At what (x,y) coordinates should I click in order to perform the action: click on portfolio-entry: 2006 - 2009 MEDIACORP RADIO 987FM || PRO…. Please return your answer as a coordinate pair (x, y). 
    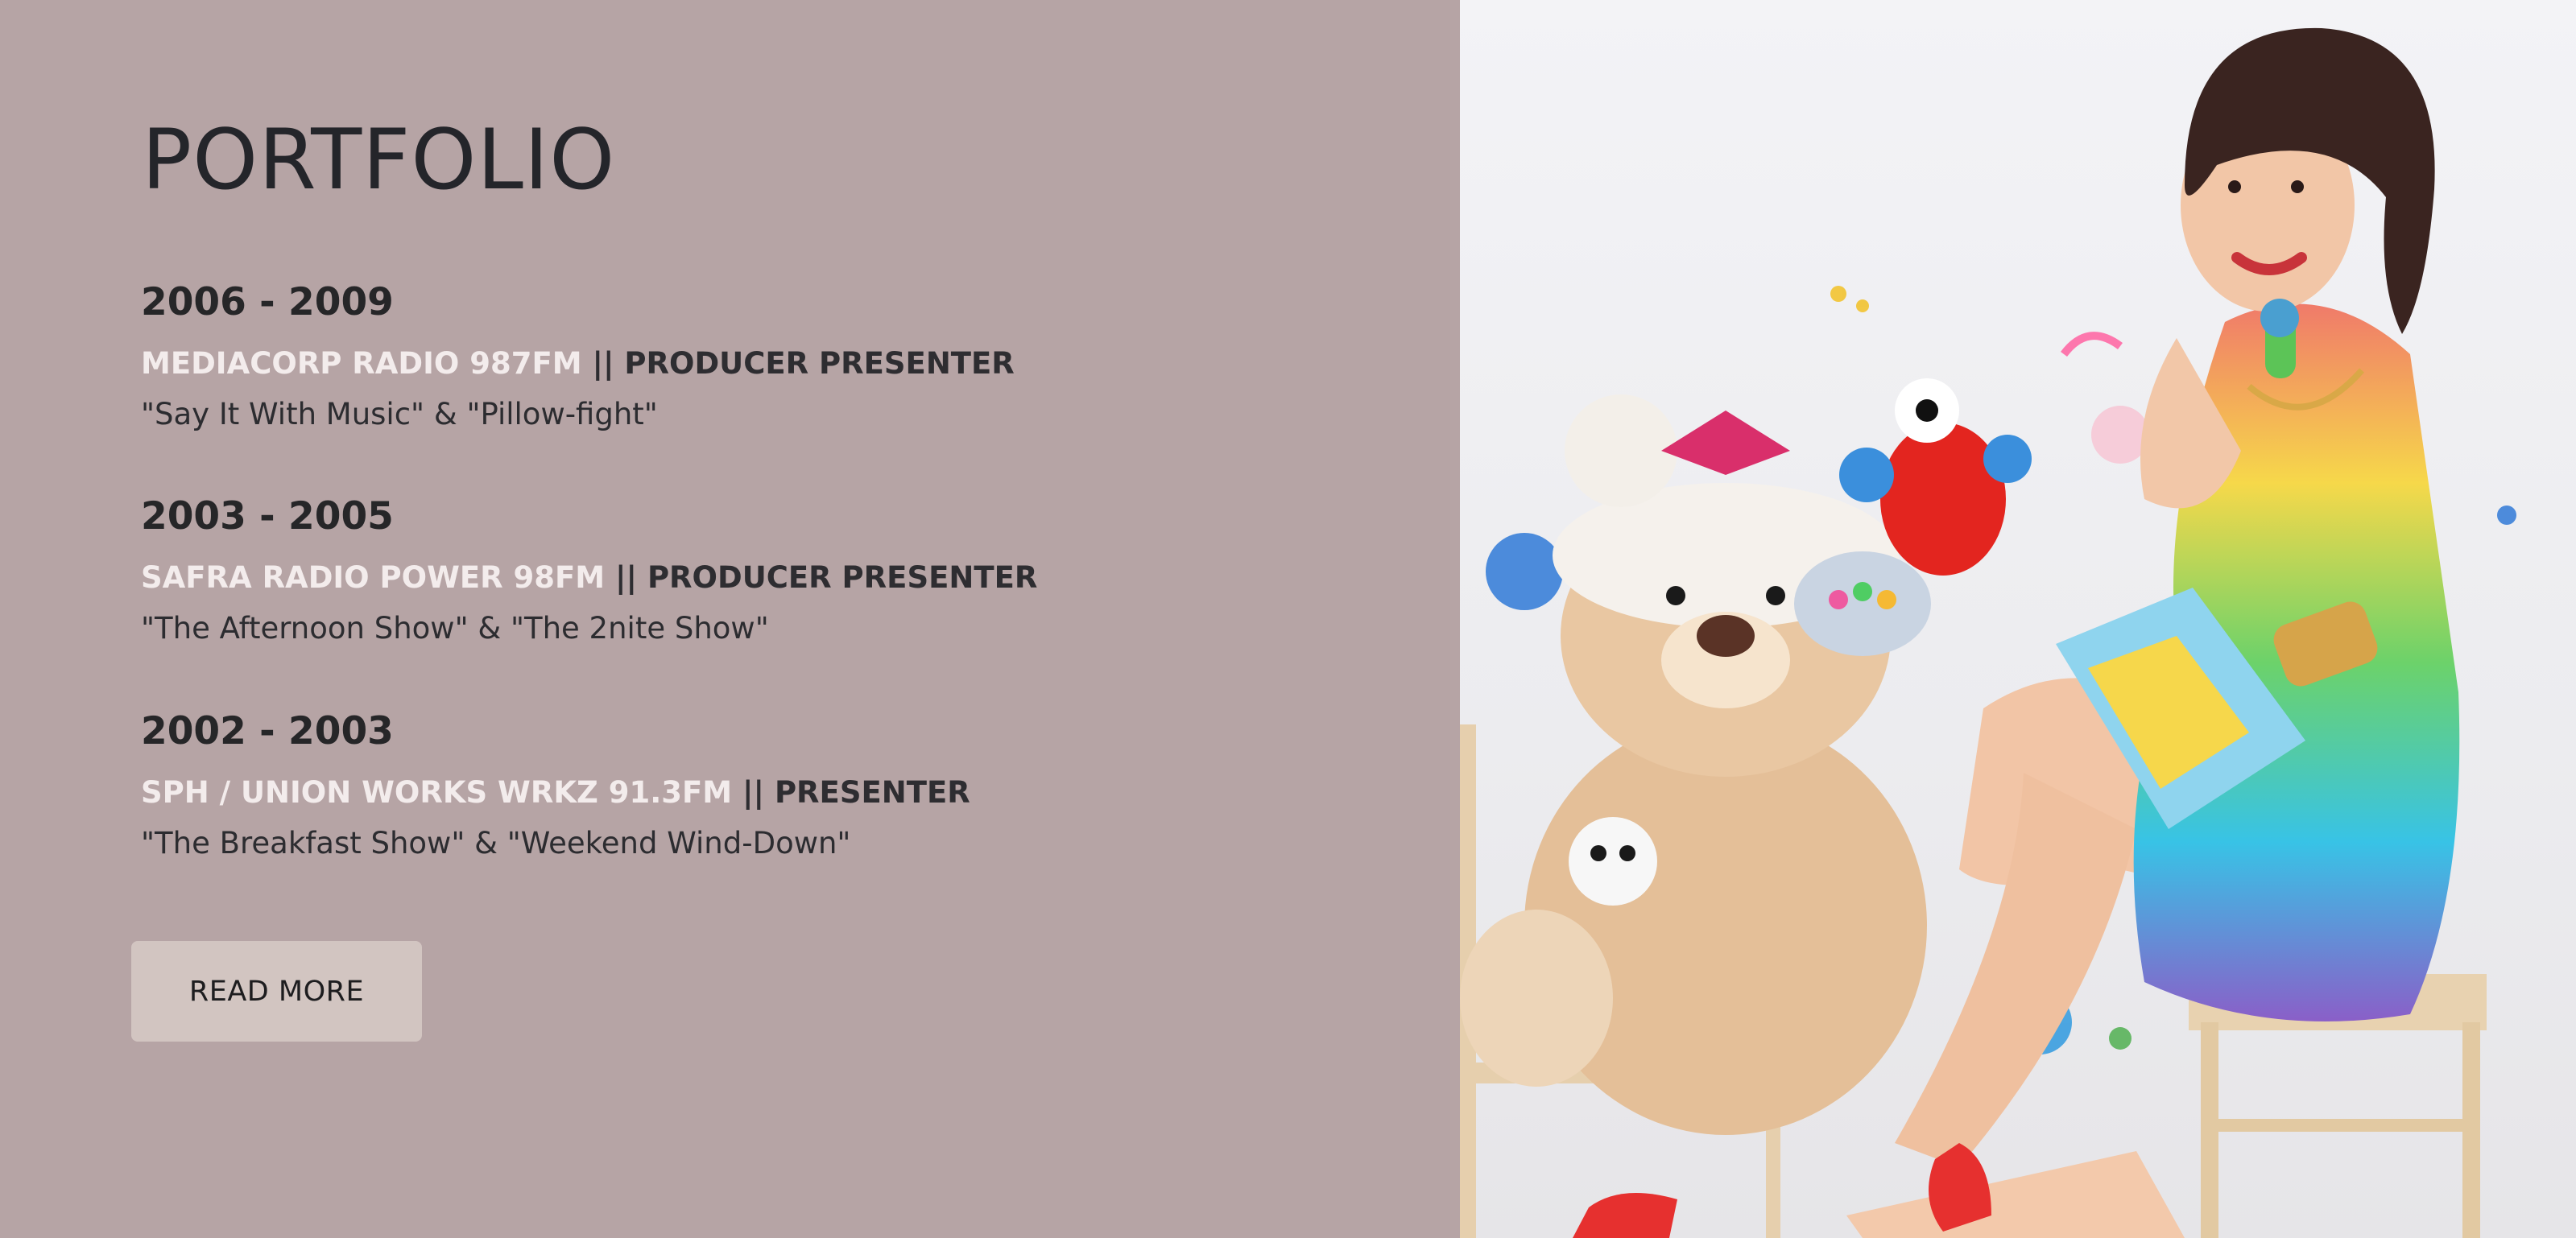
    Looking at the image, I should click on (578, 356).